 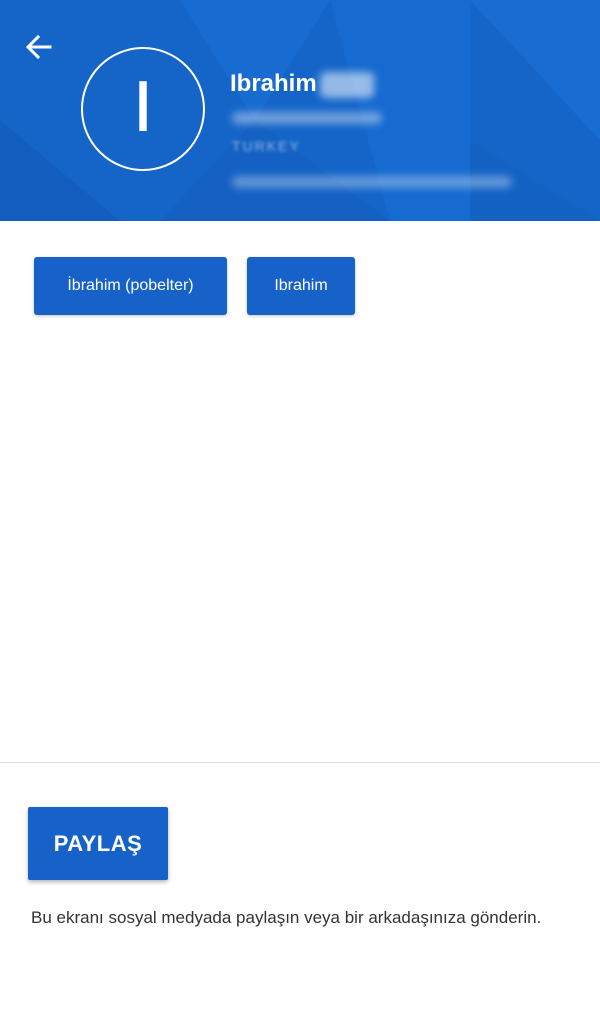 I want to click on account-chip-pobelter: İbrahim (pobelter), so click(x=130, y=286).